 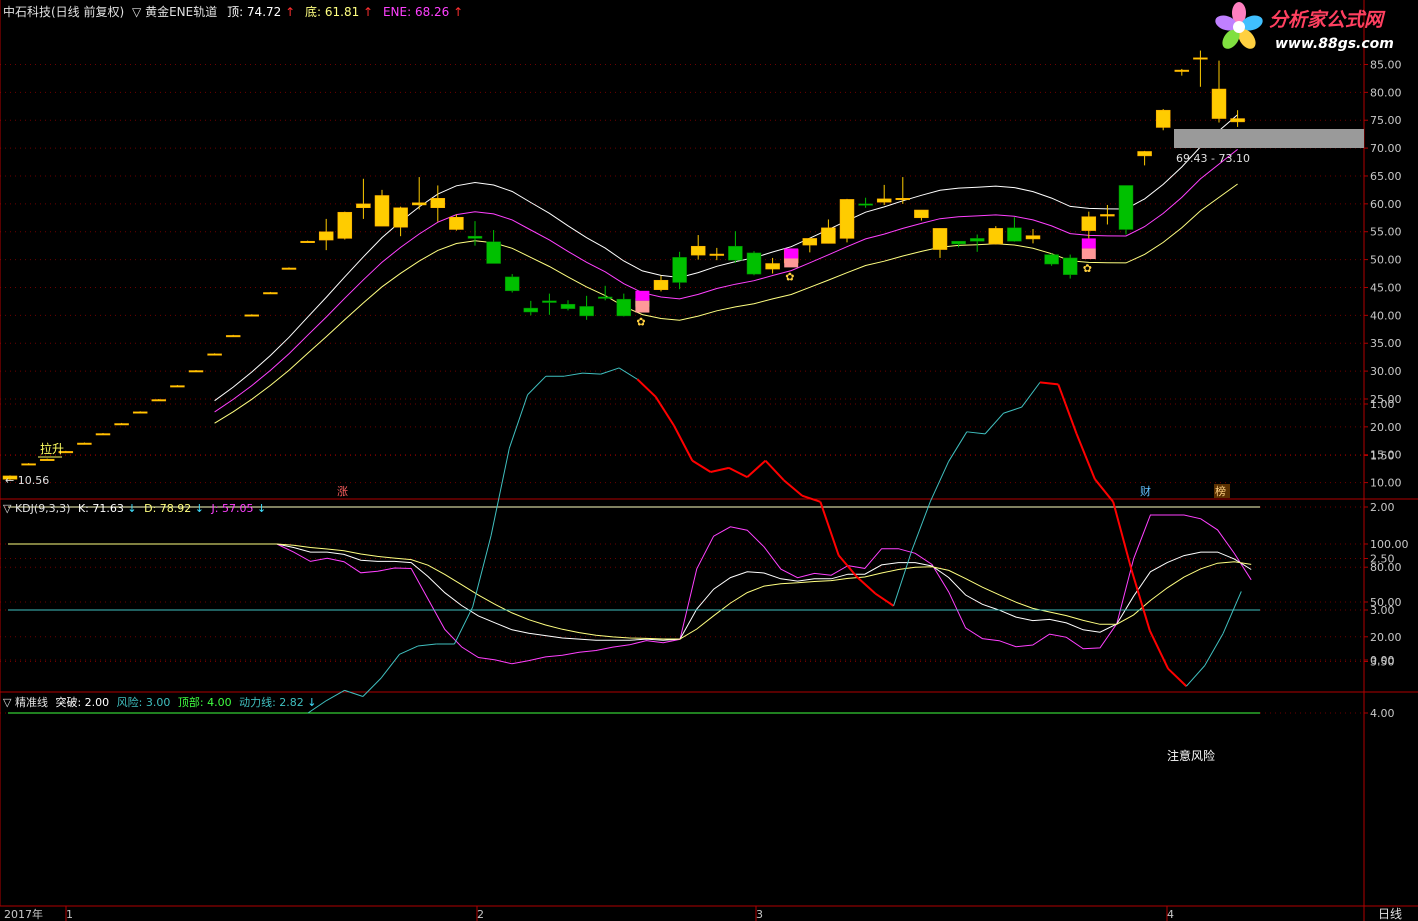 I want to click on price-tick-label: 50.00, so click(x=1386, y=260).